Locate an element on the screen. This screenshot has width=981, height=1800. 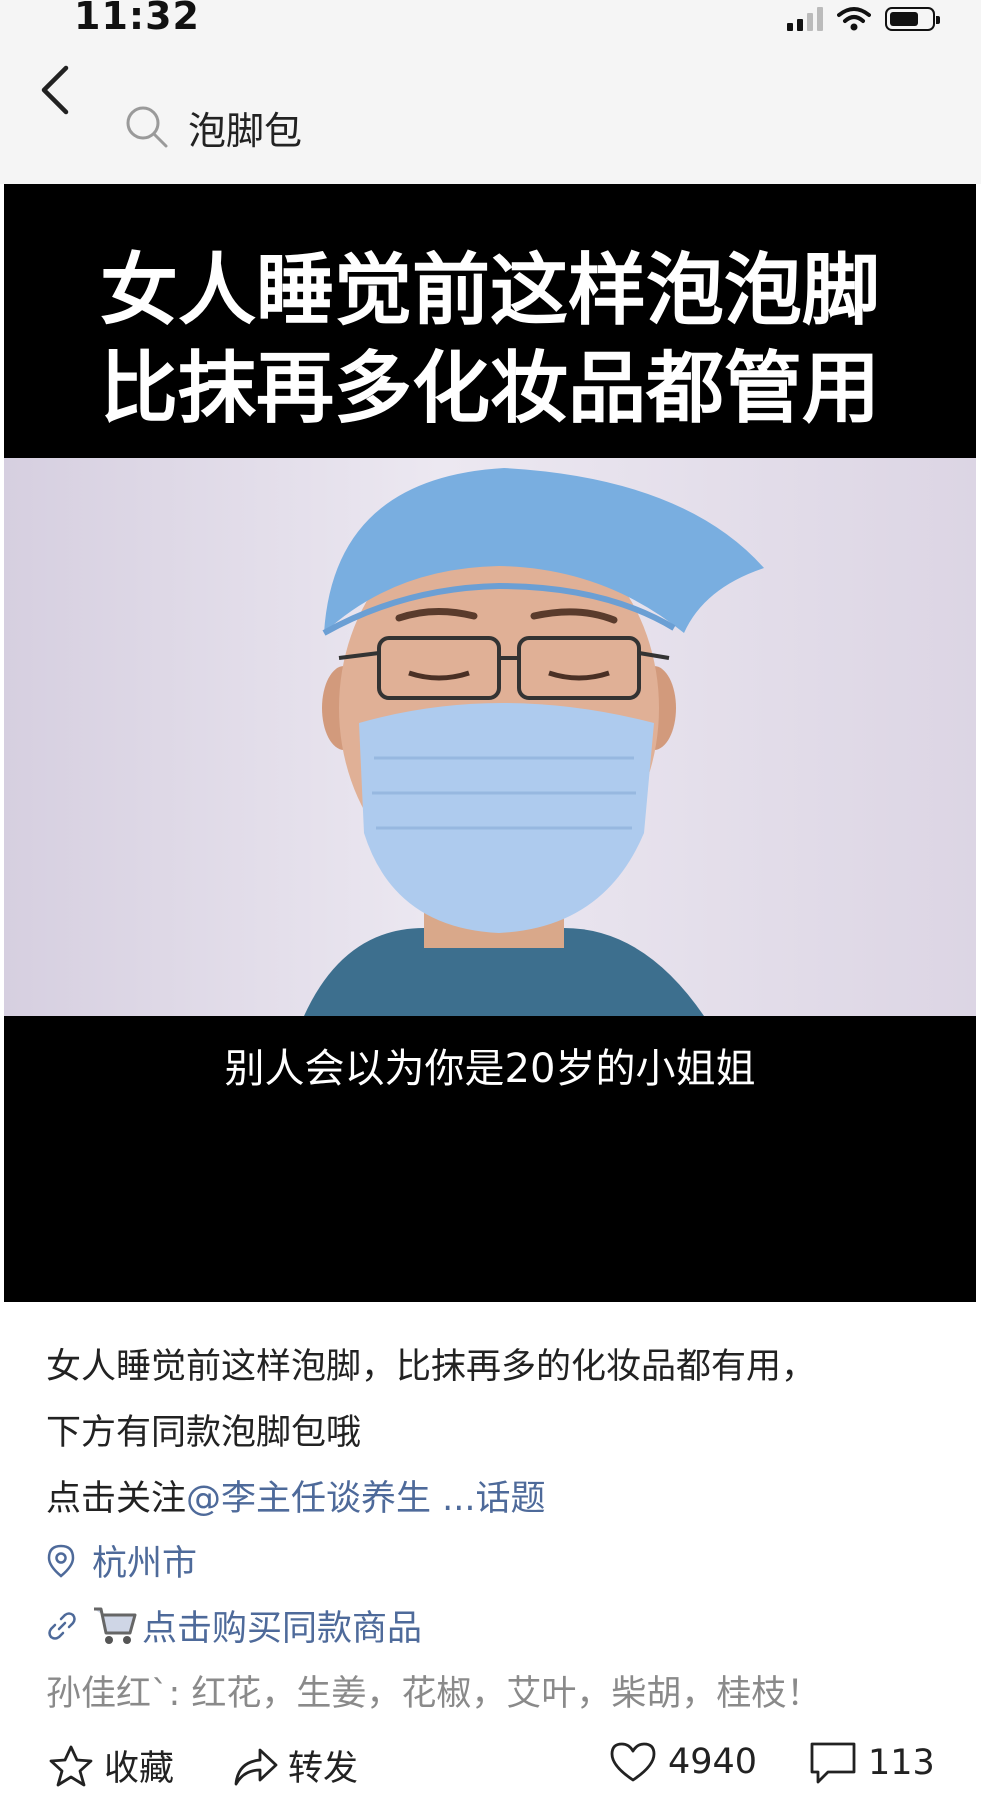
share-button: 转发 is located at coordinates (295, 1765).